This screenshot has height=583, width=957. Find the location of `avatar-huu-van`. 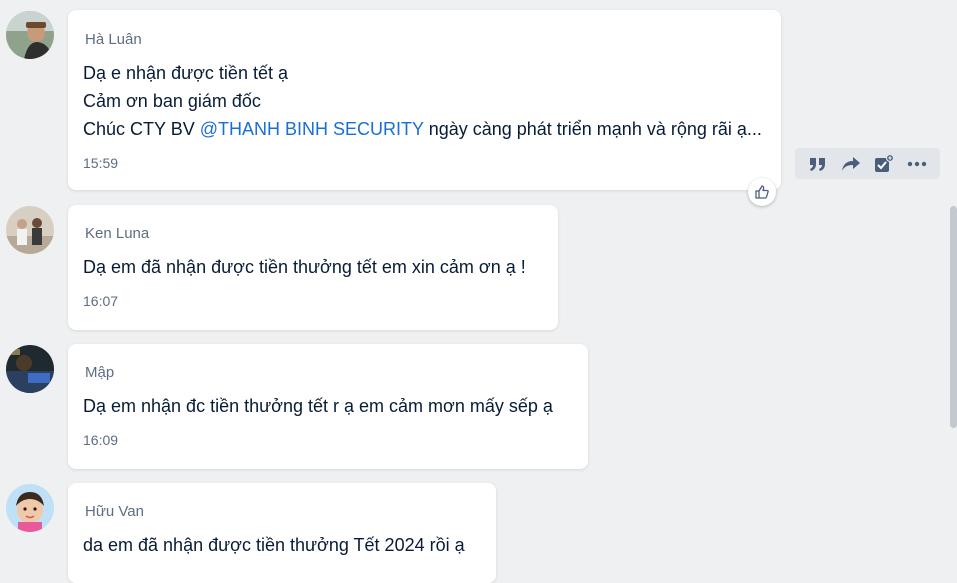

avatar-huu-van is located at coordinates (30, 508).